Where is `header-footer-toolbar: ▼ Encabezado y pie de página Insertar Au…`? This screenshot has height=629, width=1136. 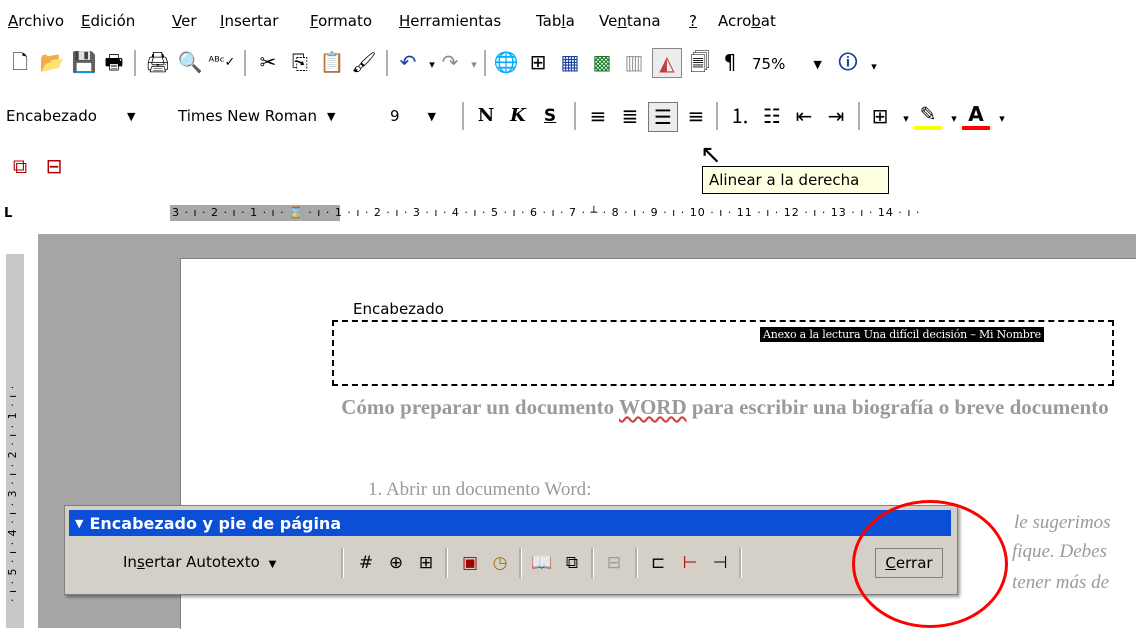 header-footer-toolbar: ▼ Encabezado y pie de página Insertar Au… is located at coordinates (511, 550).